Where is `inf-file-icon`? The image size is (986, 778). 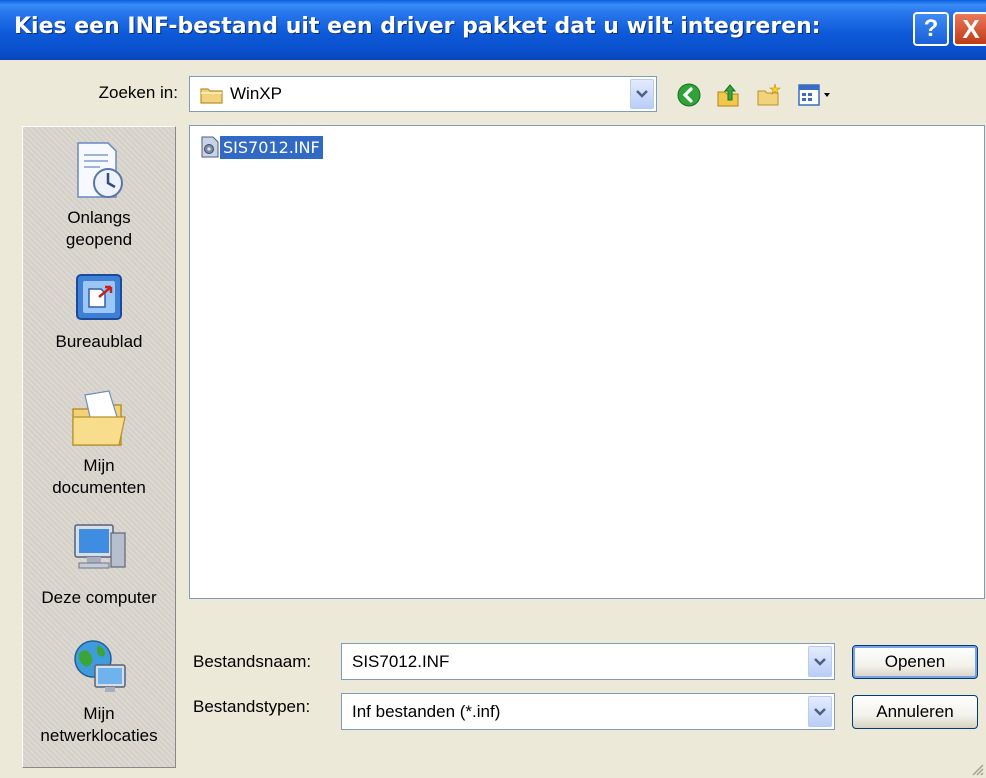 inf-file-icon is located at coordinates (210, 147).